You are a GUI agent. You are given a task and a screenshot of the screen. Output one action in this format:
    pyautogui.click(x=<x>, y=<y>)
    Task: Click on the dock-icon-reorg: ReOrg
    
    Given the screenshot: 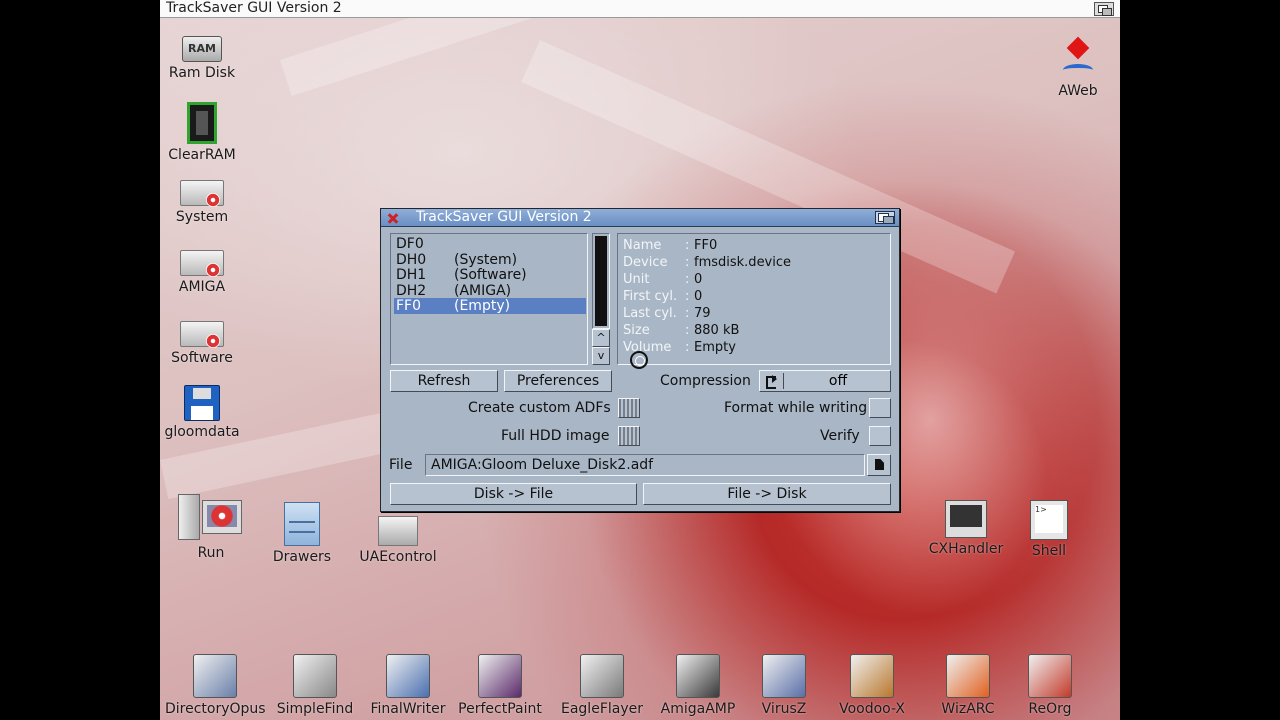 What is the action you would take?
    pyautogui.click(x=1050, y=685)
    